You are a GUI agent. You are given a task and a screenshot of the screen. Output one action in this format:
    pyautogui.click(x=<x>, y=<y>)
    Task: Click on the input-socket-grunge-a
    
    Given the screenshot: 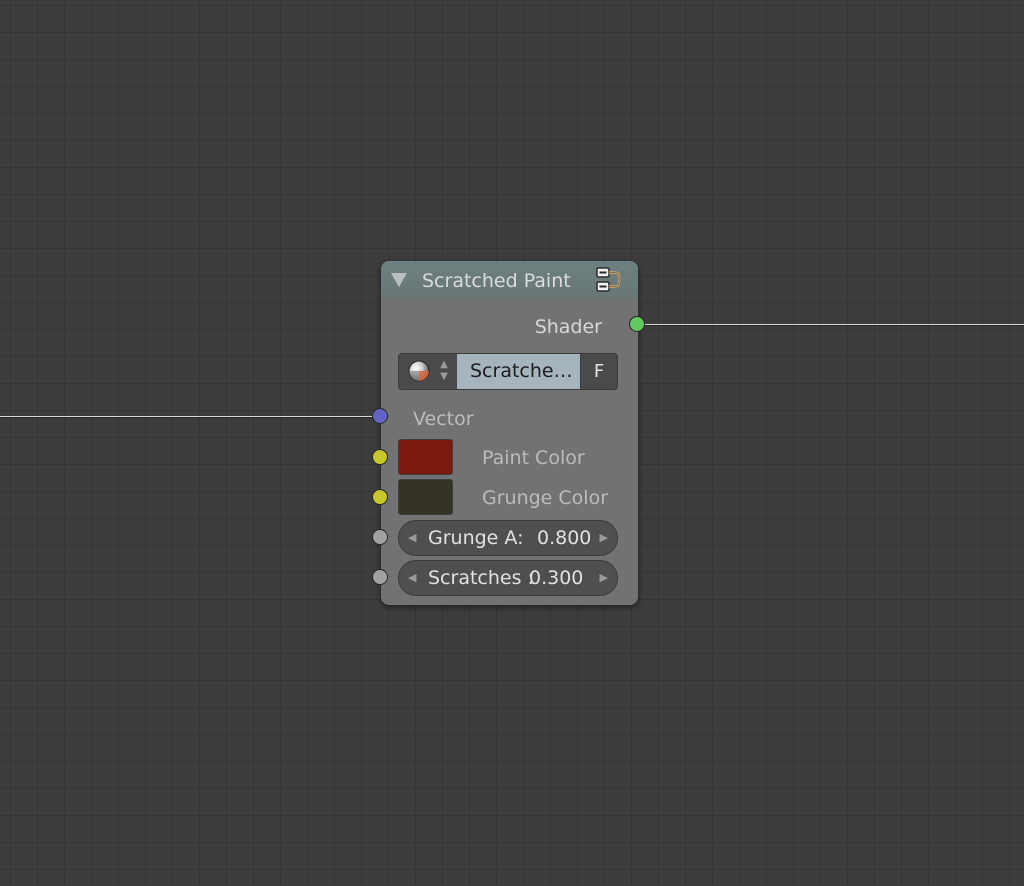 What is the action you would take?
    pyautogui.click(x=380, y=537)
    